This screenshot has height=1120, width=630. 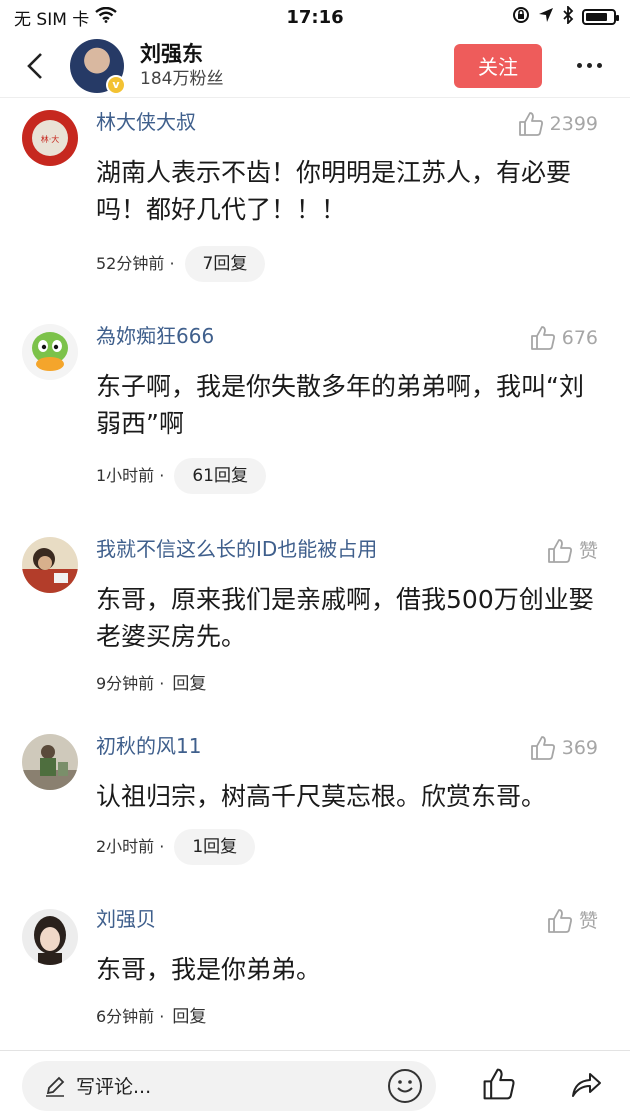 What do you see at coordinates (116, 84) in the screenshot?
I see `verified-badge-icon: v` at bounding box center [116, 84].